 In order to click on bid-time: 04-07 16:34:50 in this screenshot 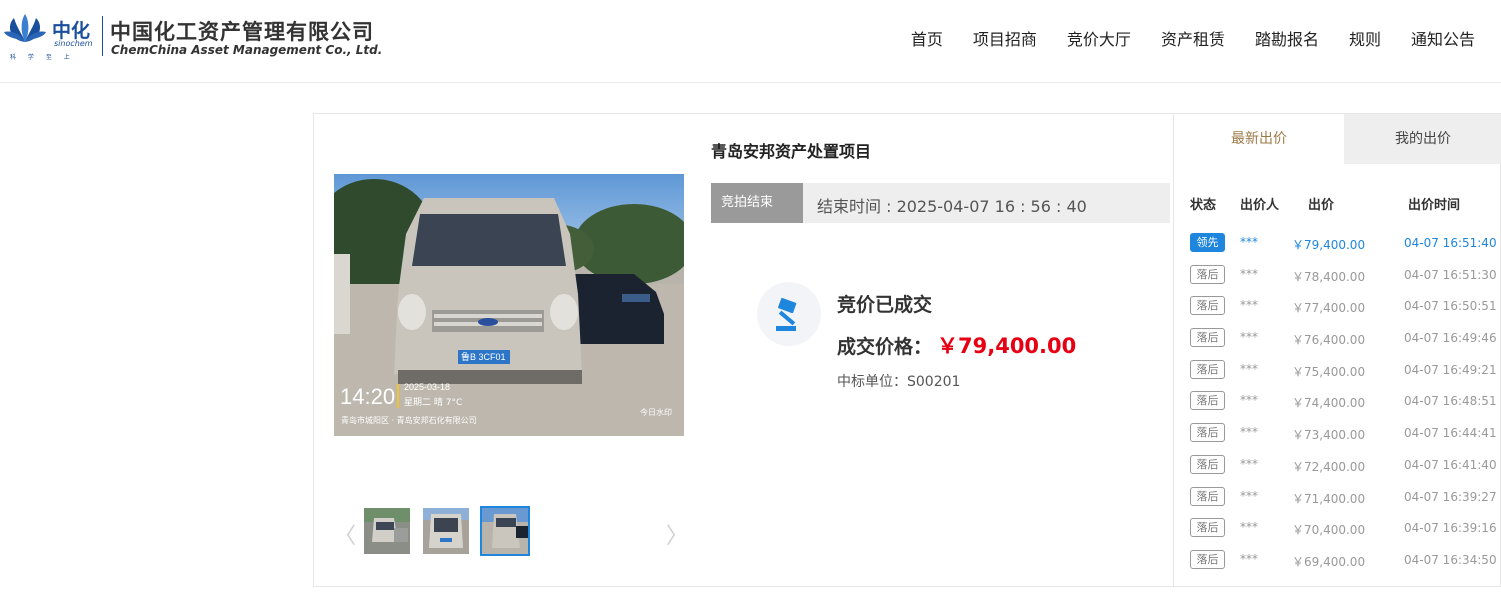, I will do `click(1450, 559)`.